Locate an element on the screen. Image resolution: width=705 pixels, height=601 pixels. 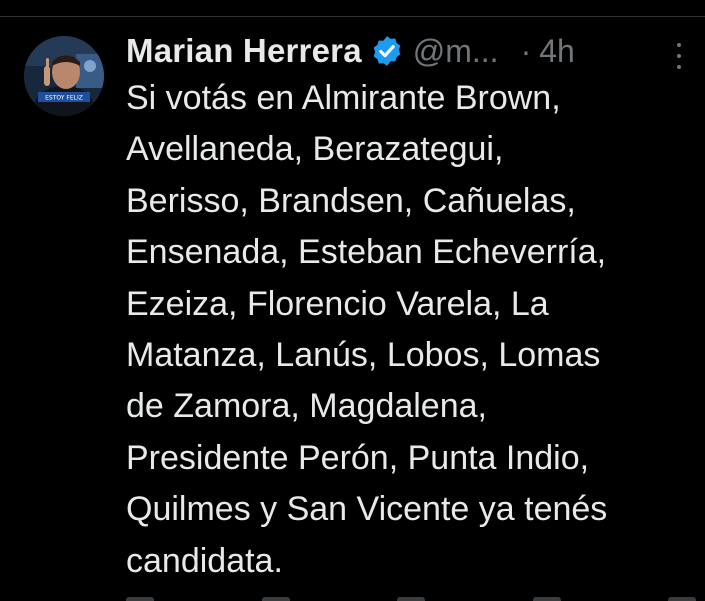
tweet-text-line: candidata. is located at coordinates (204, 560).